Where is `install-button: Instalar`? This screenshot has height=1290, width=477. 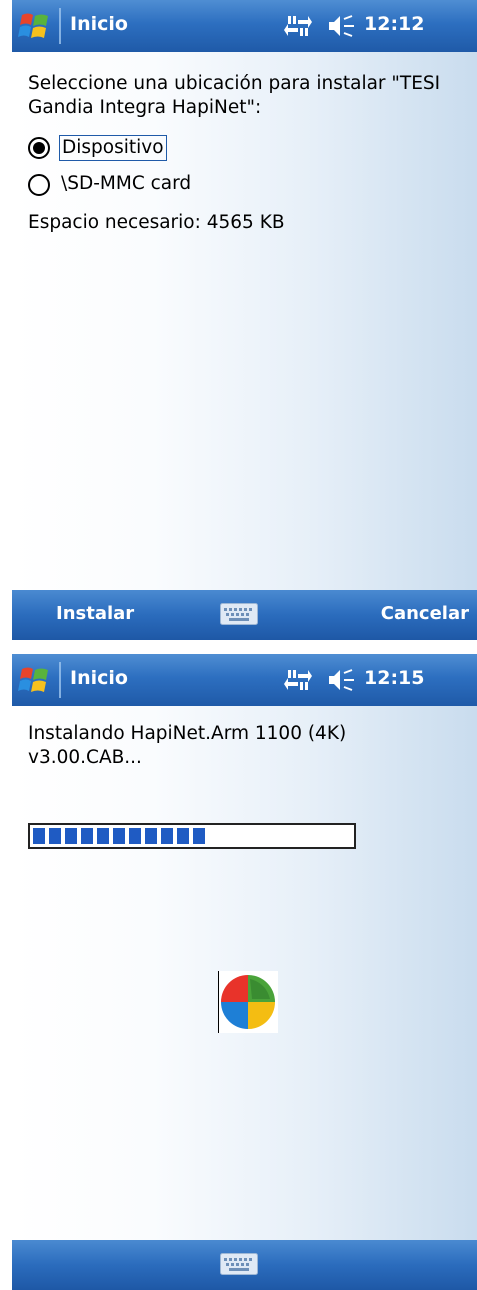 install-button: Instalar is located at coordinates (95, 613).